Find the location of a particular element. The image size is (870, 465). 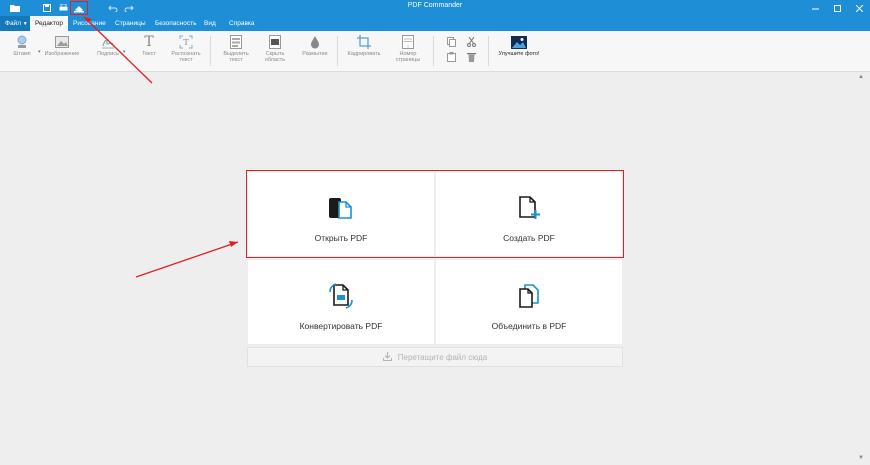

merge-pdf-icon is located at coordinates (529, 296).